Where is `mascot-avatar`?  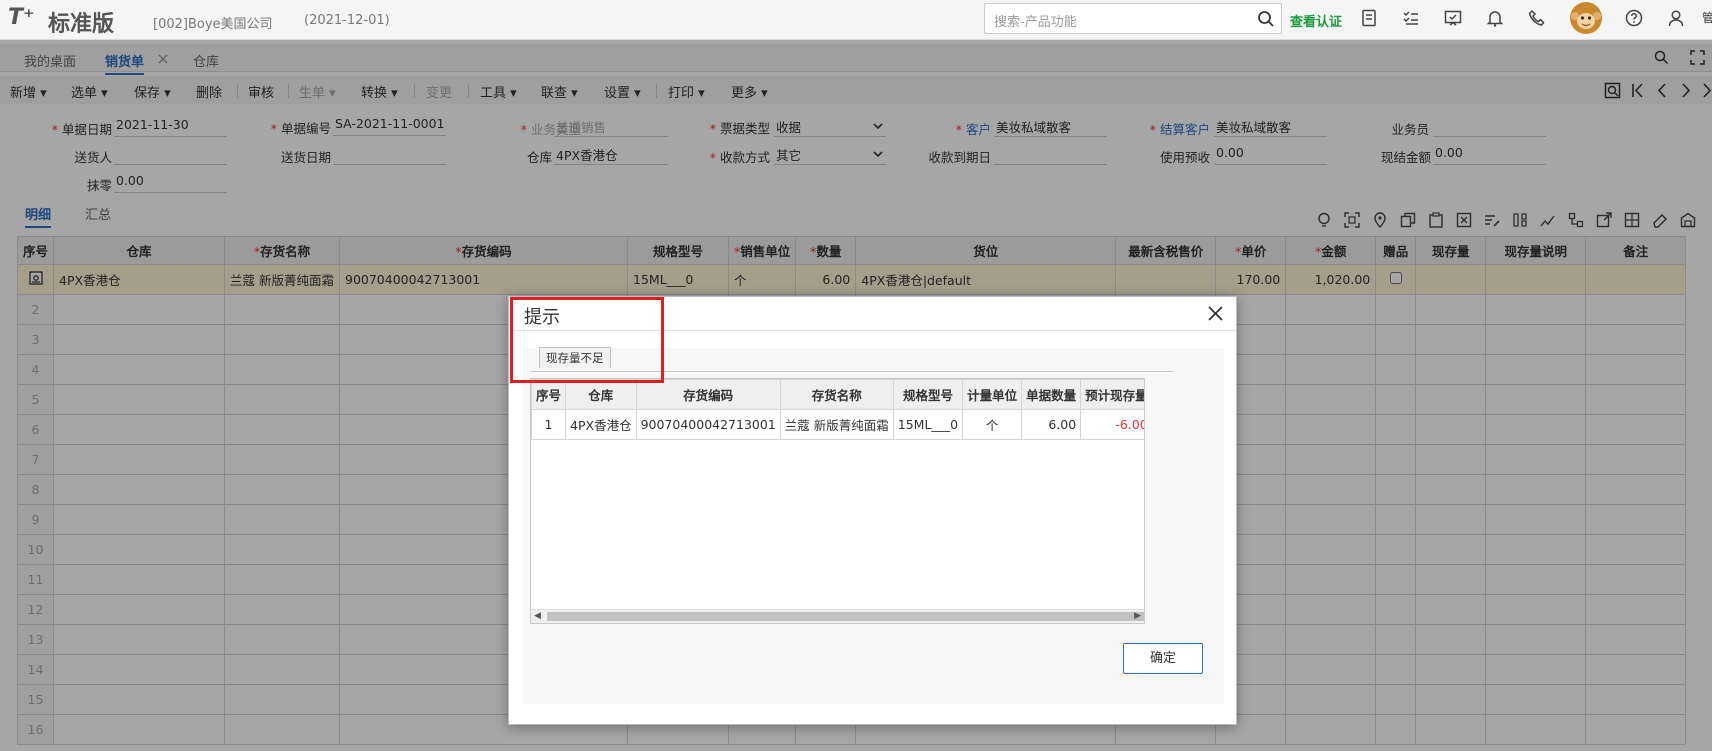
mascot-avatar is located at coordinates (1586, 18).